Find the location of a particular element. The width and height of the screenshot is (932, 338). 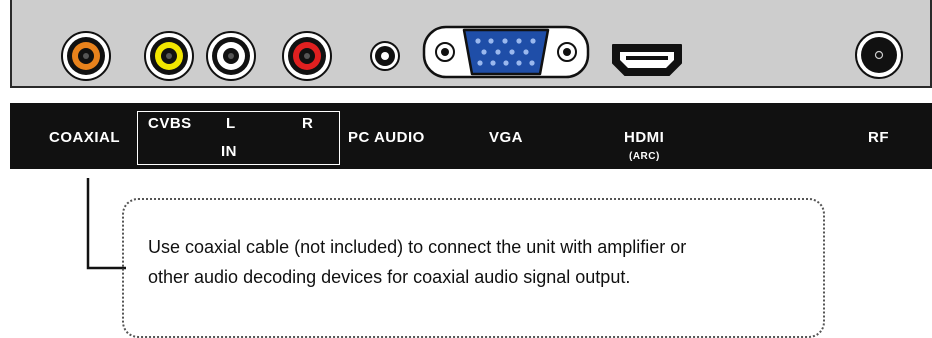

vga-d-sub-icon is located at coordinates (506, 52).